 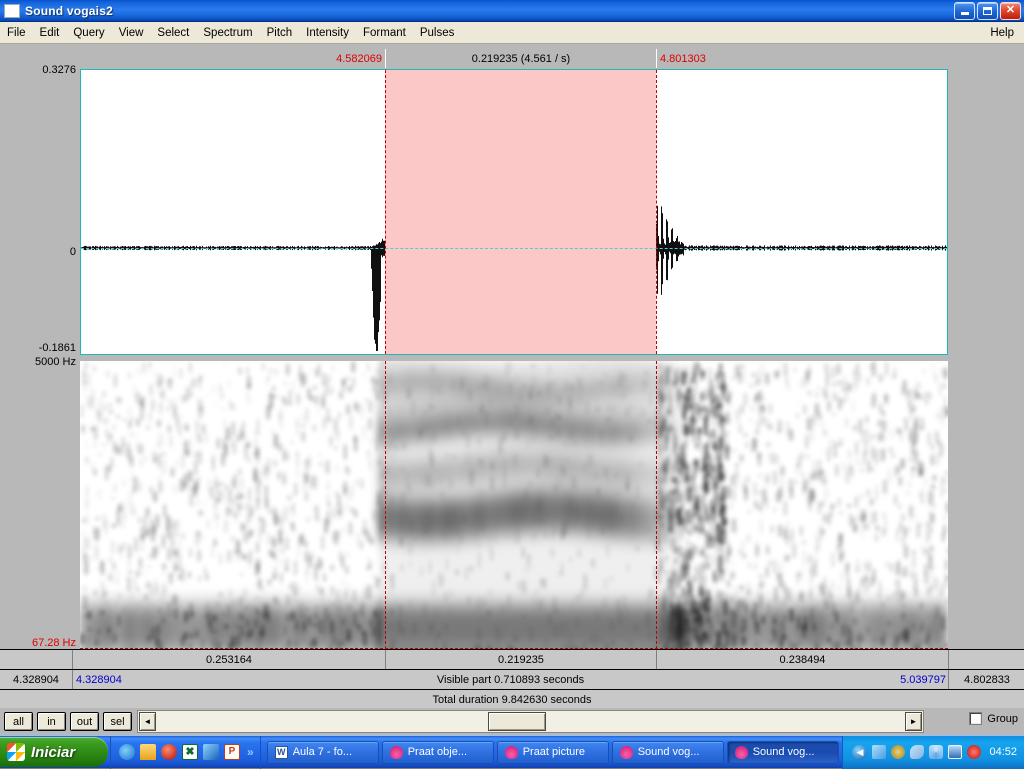 What do you see at coordinates (656, 212) in the screenshot?
I see `waveform-selection-end-line` at bounding box center [656, 212].